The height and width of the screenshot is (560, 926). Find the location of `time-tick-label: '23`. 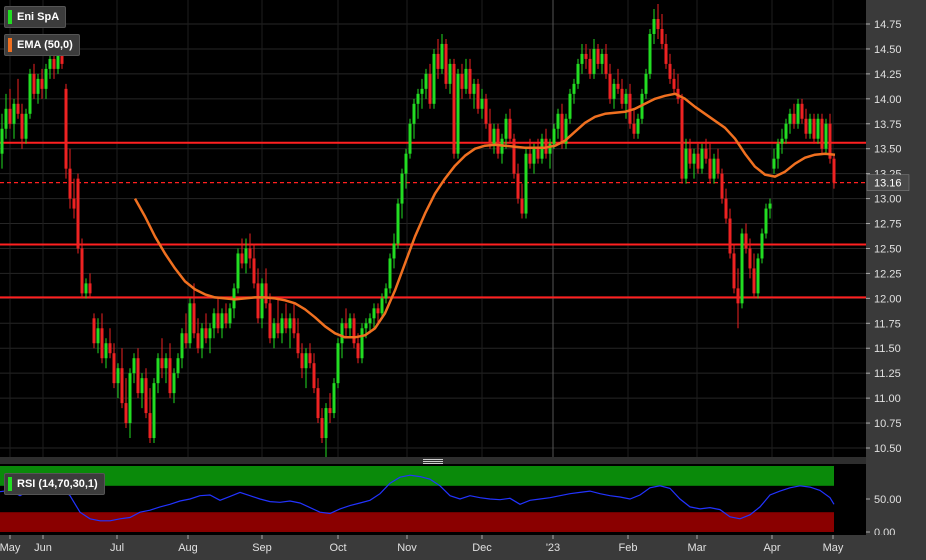

time-tick-label: '23 is located at coordinates (553, 548).